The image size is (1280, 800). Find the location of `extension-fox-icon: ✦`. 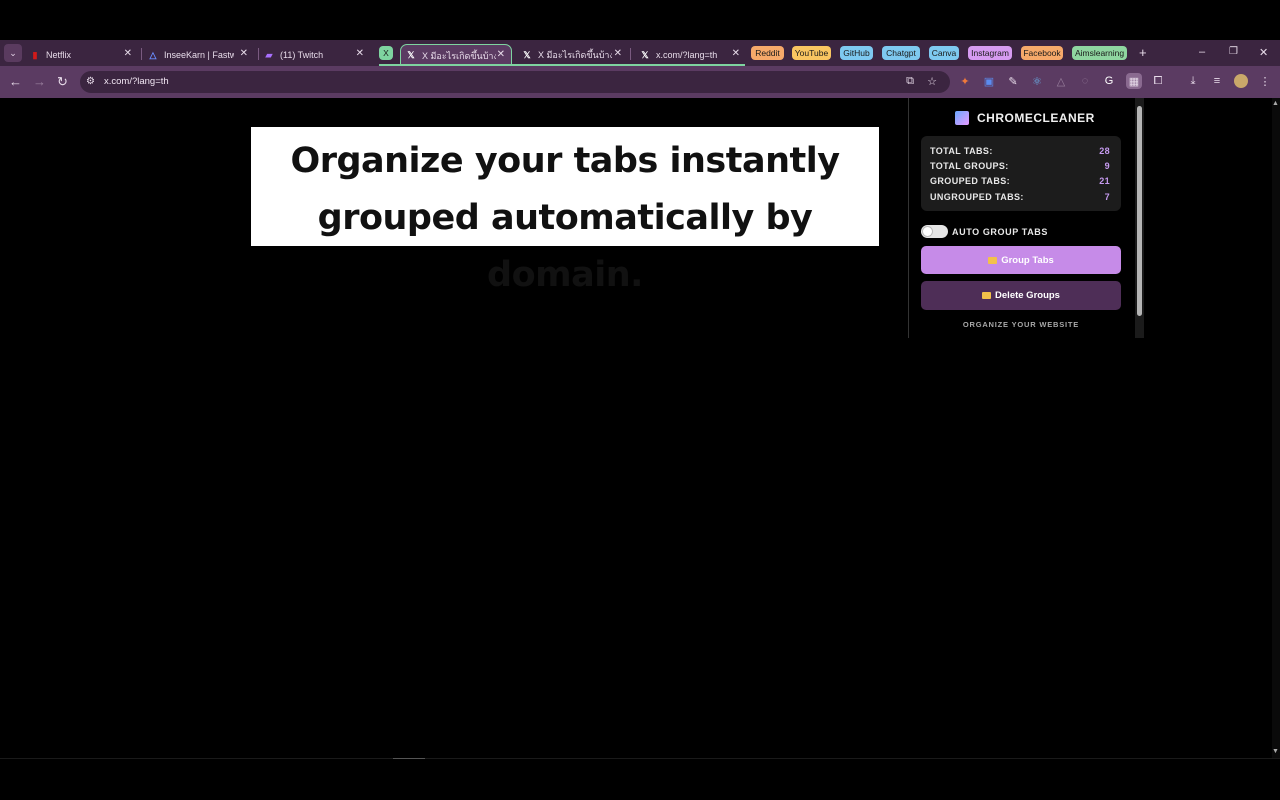

extension-fox-icon: ✦ is located at coordinates (965, 81).